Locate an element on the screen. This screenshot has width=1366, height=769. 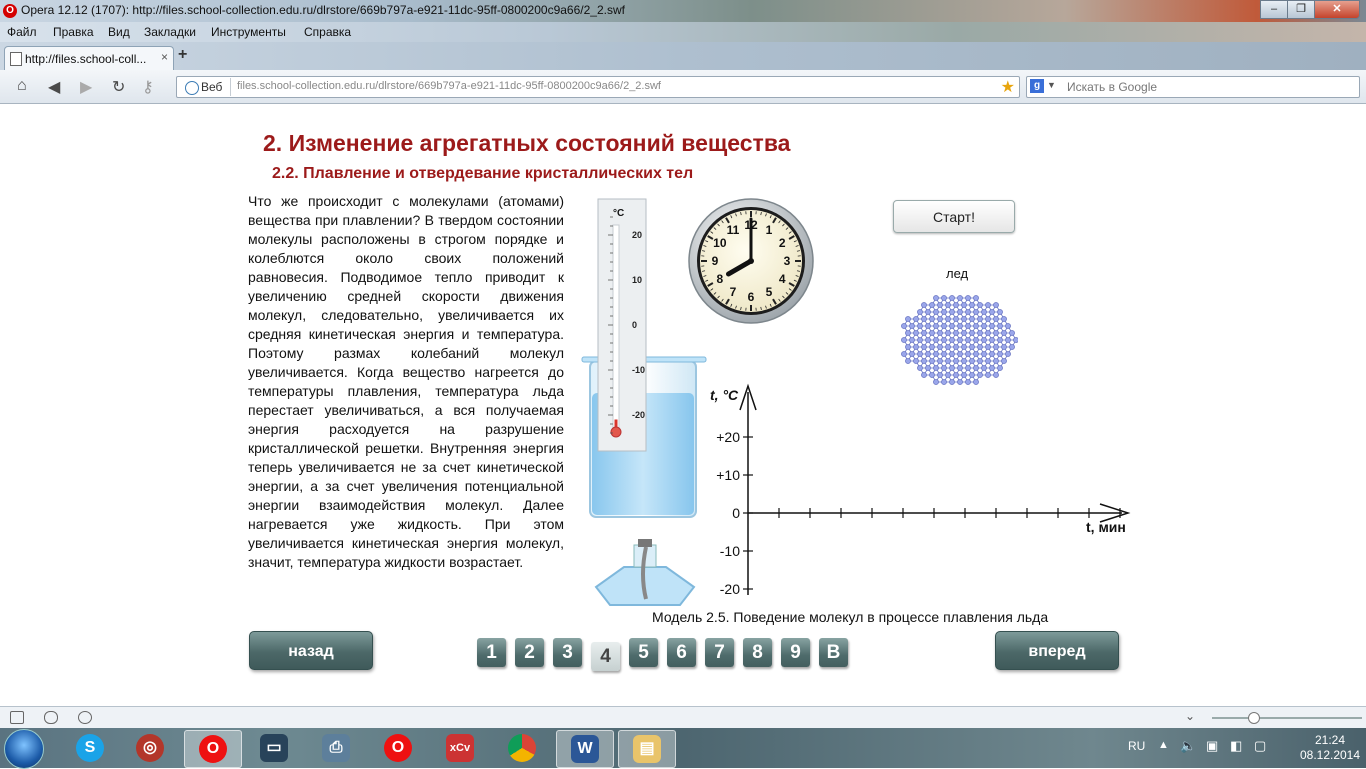
view-icon: ⌄ is located at coordinates (1190, 716).